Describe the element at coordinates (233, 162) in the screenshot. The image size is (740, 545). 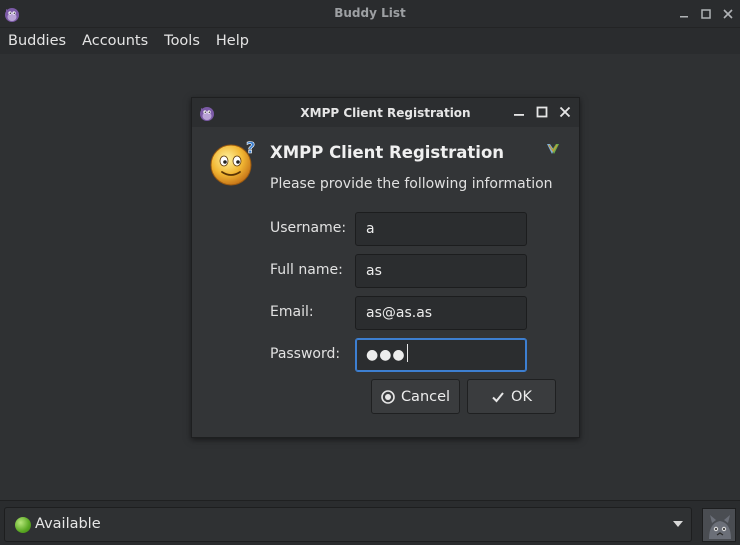
I see `smiley-question-icon: ?` at that location.